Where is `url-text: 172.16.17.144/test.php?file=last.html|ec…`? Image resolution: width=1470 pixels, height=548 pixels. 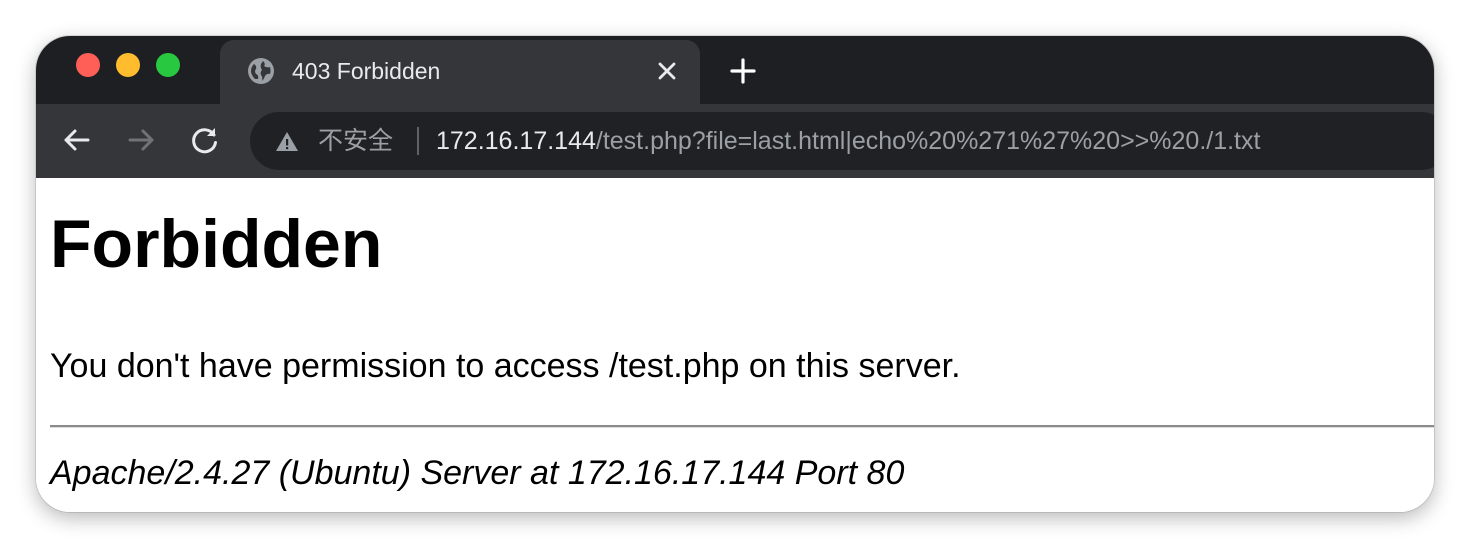 url-text: 172.16.17.144/test.php?file=last.html|ec… is located at coordinates (848, 141).